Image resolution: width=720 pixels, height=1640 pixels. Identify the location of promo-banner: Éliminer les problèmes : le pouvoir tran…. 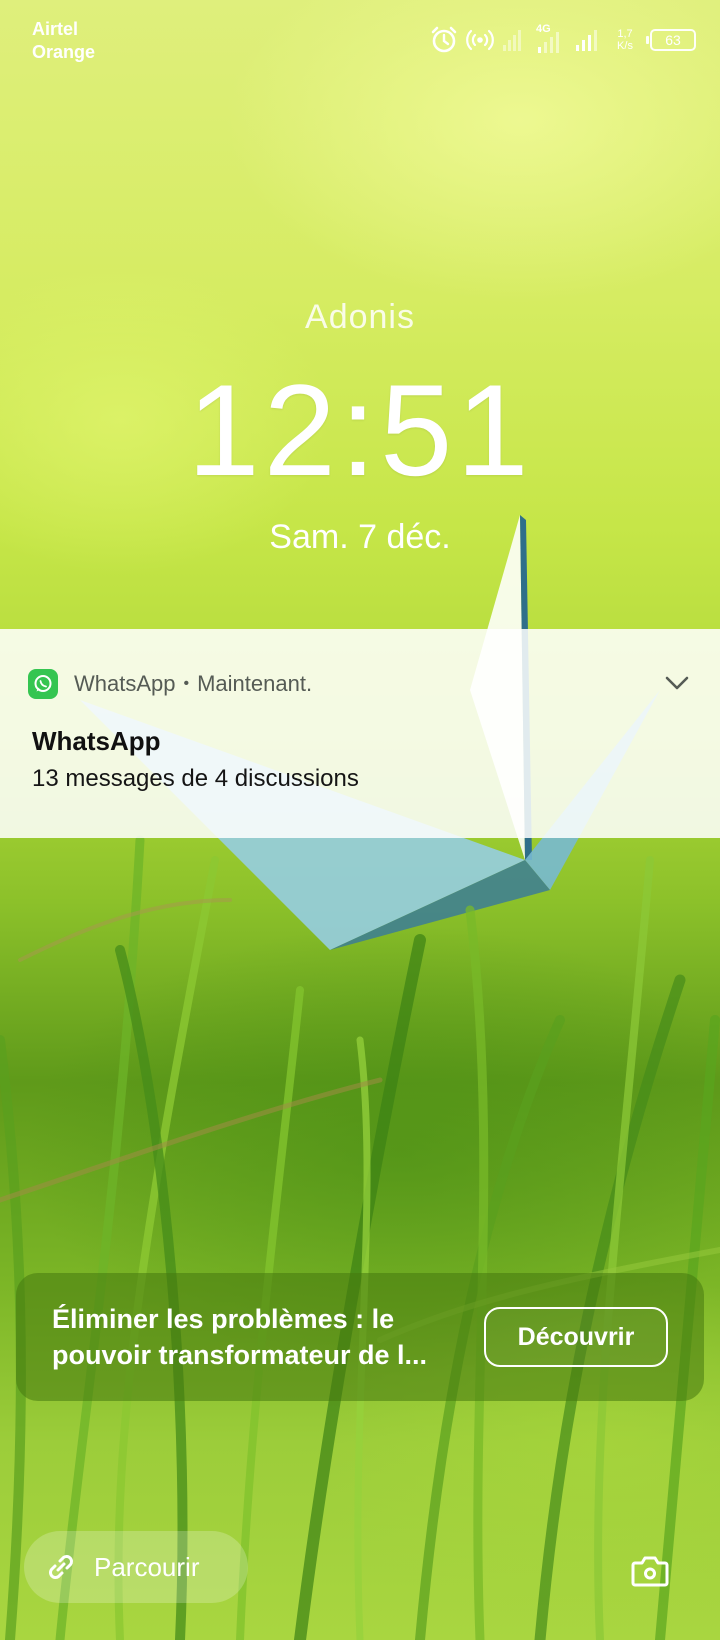
(360, 1337).